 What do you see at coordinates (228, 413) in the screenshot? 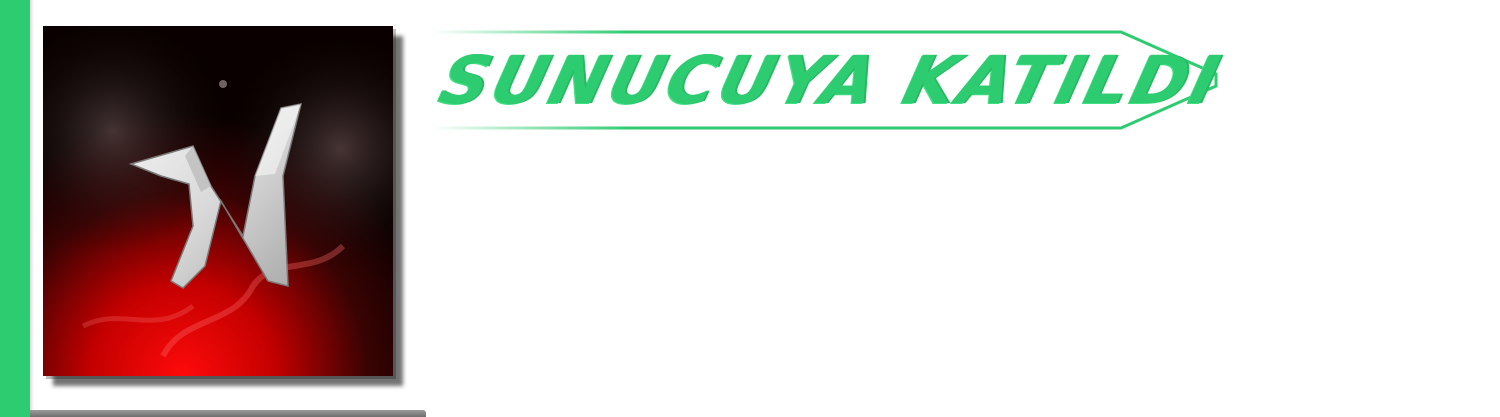
I see `bottom-divider` at bounding box center [228, 413].